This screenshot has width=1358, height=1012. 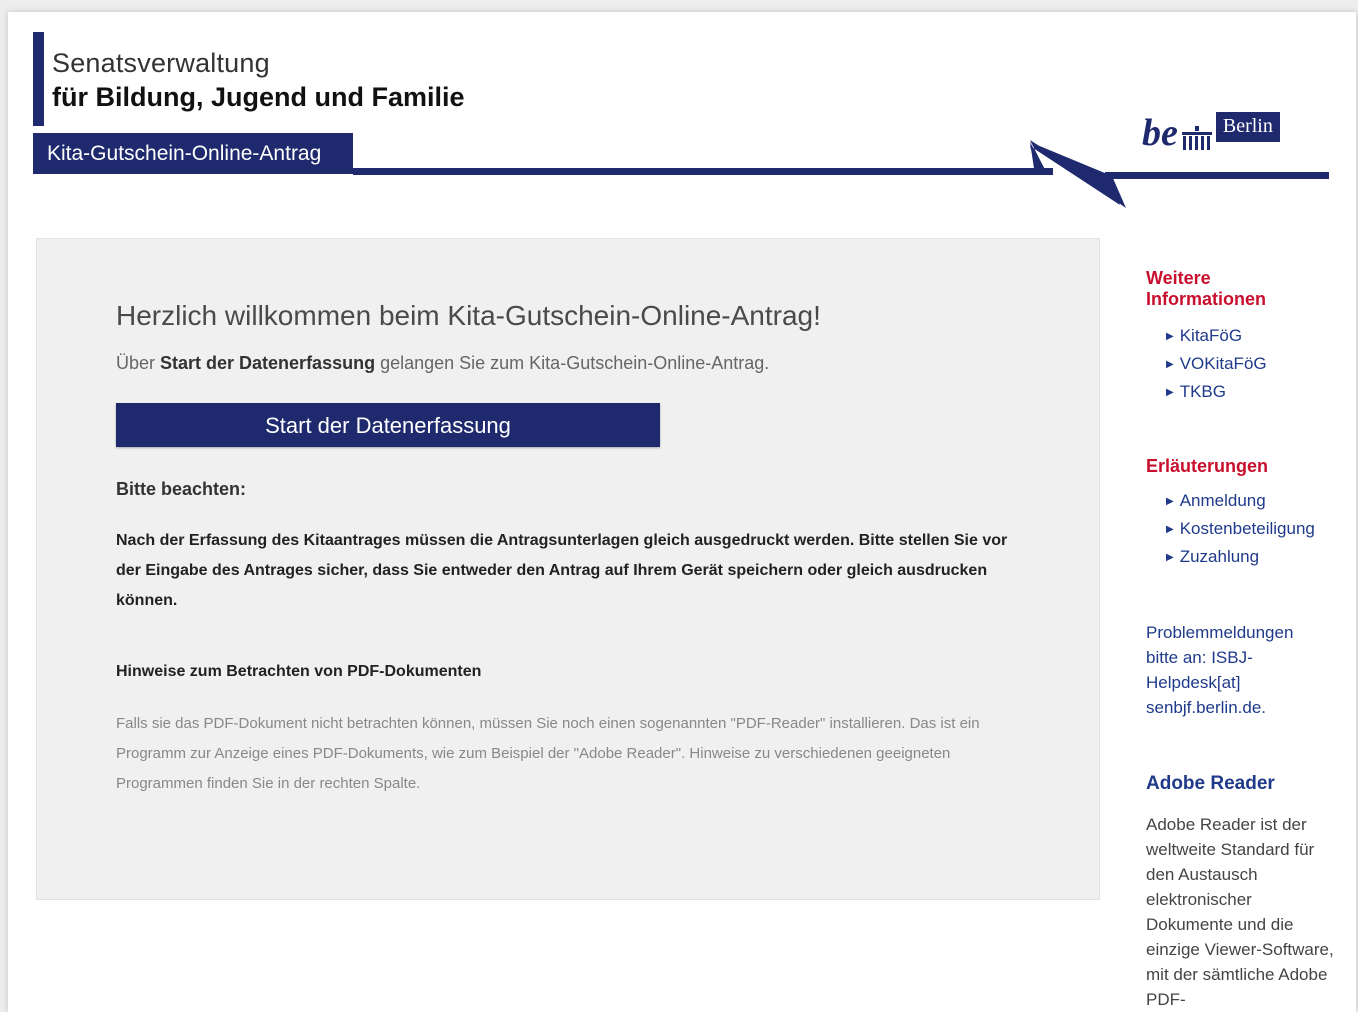 I want to click on link-anmeldung-label: Anmeldung, so click(x=1222, y=500).